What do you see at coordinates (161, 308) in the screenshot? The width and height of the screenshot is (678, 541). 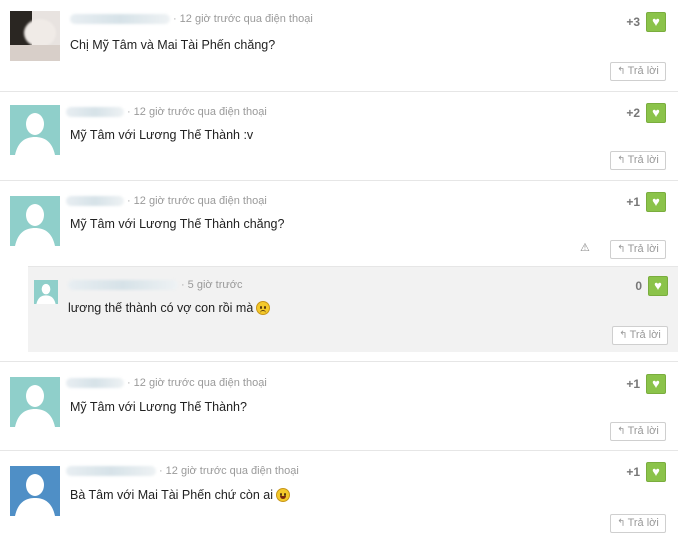 I see `comment-text-content: lương thế thành có vợ con rồi mà` at bounding box center [161, 308].